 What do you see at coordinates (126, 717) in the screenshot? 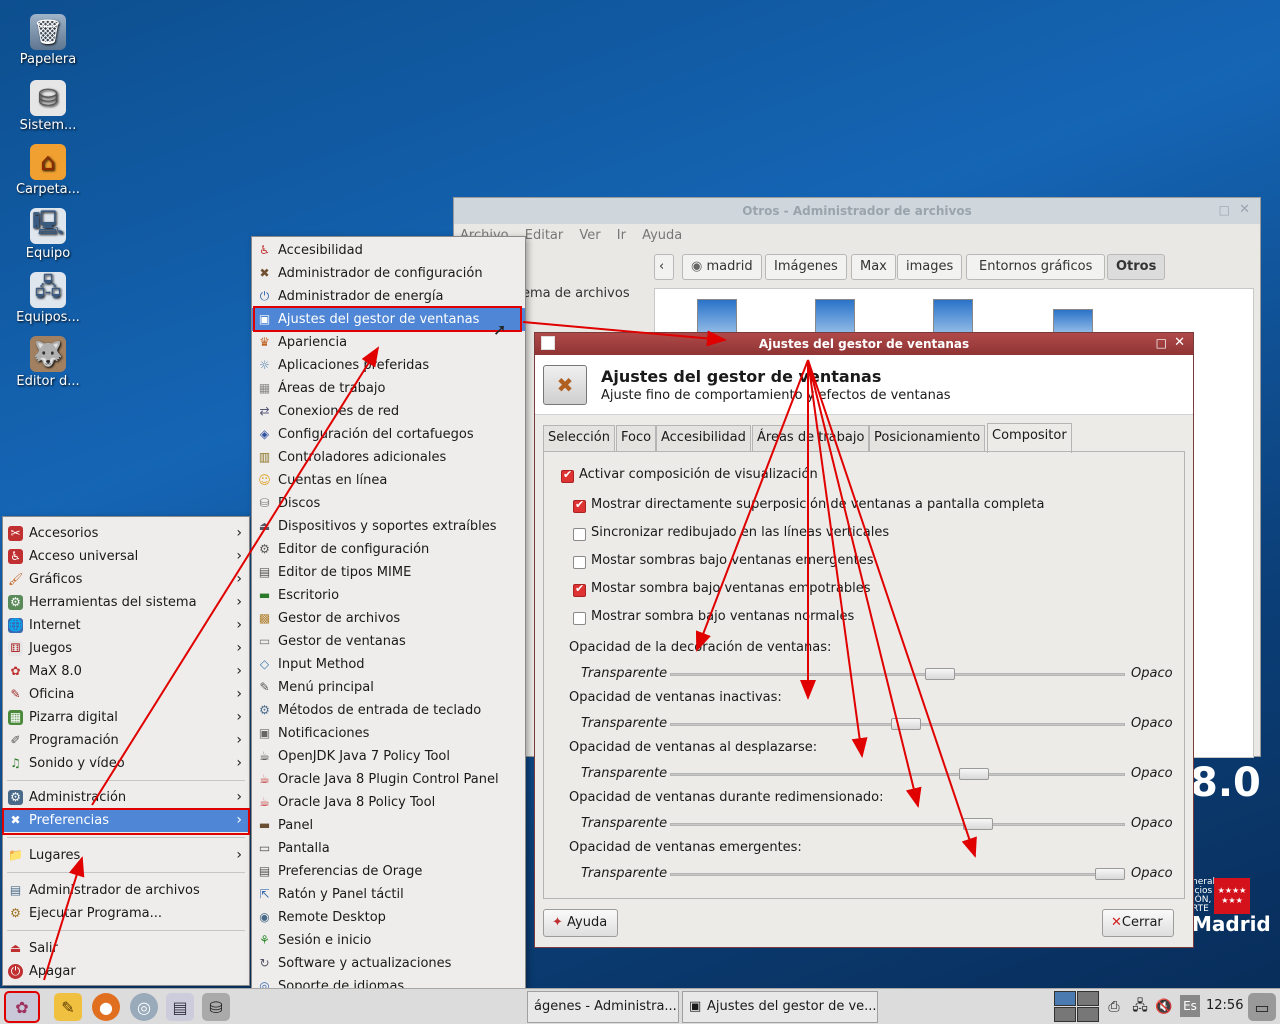
I see `menu-item-pizarra: ▦ Pizarra digital ›` at bounding box center [126, 717].